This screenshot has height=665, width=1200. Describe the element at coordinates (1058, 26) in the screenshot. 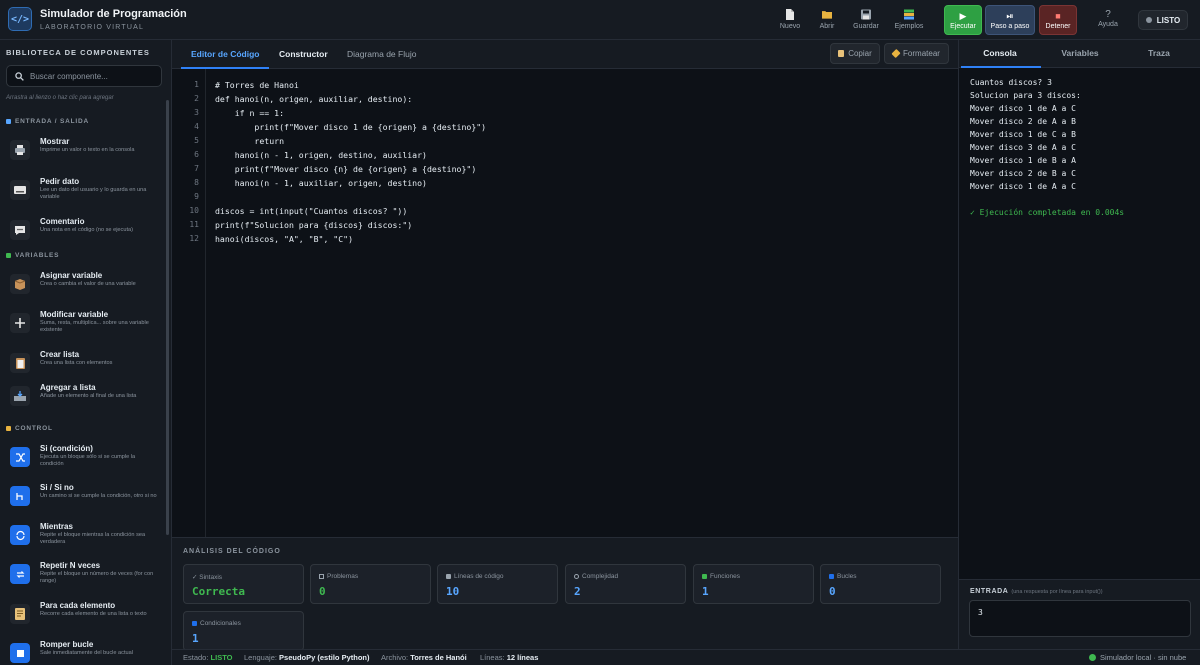

I see `stop-label: Detener` at that location.